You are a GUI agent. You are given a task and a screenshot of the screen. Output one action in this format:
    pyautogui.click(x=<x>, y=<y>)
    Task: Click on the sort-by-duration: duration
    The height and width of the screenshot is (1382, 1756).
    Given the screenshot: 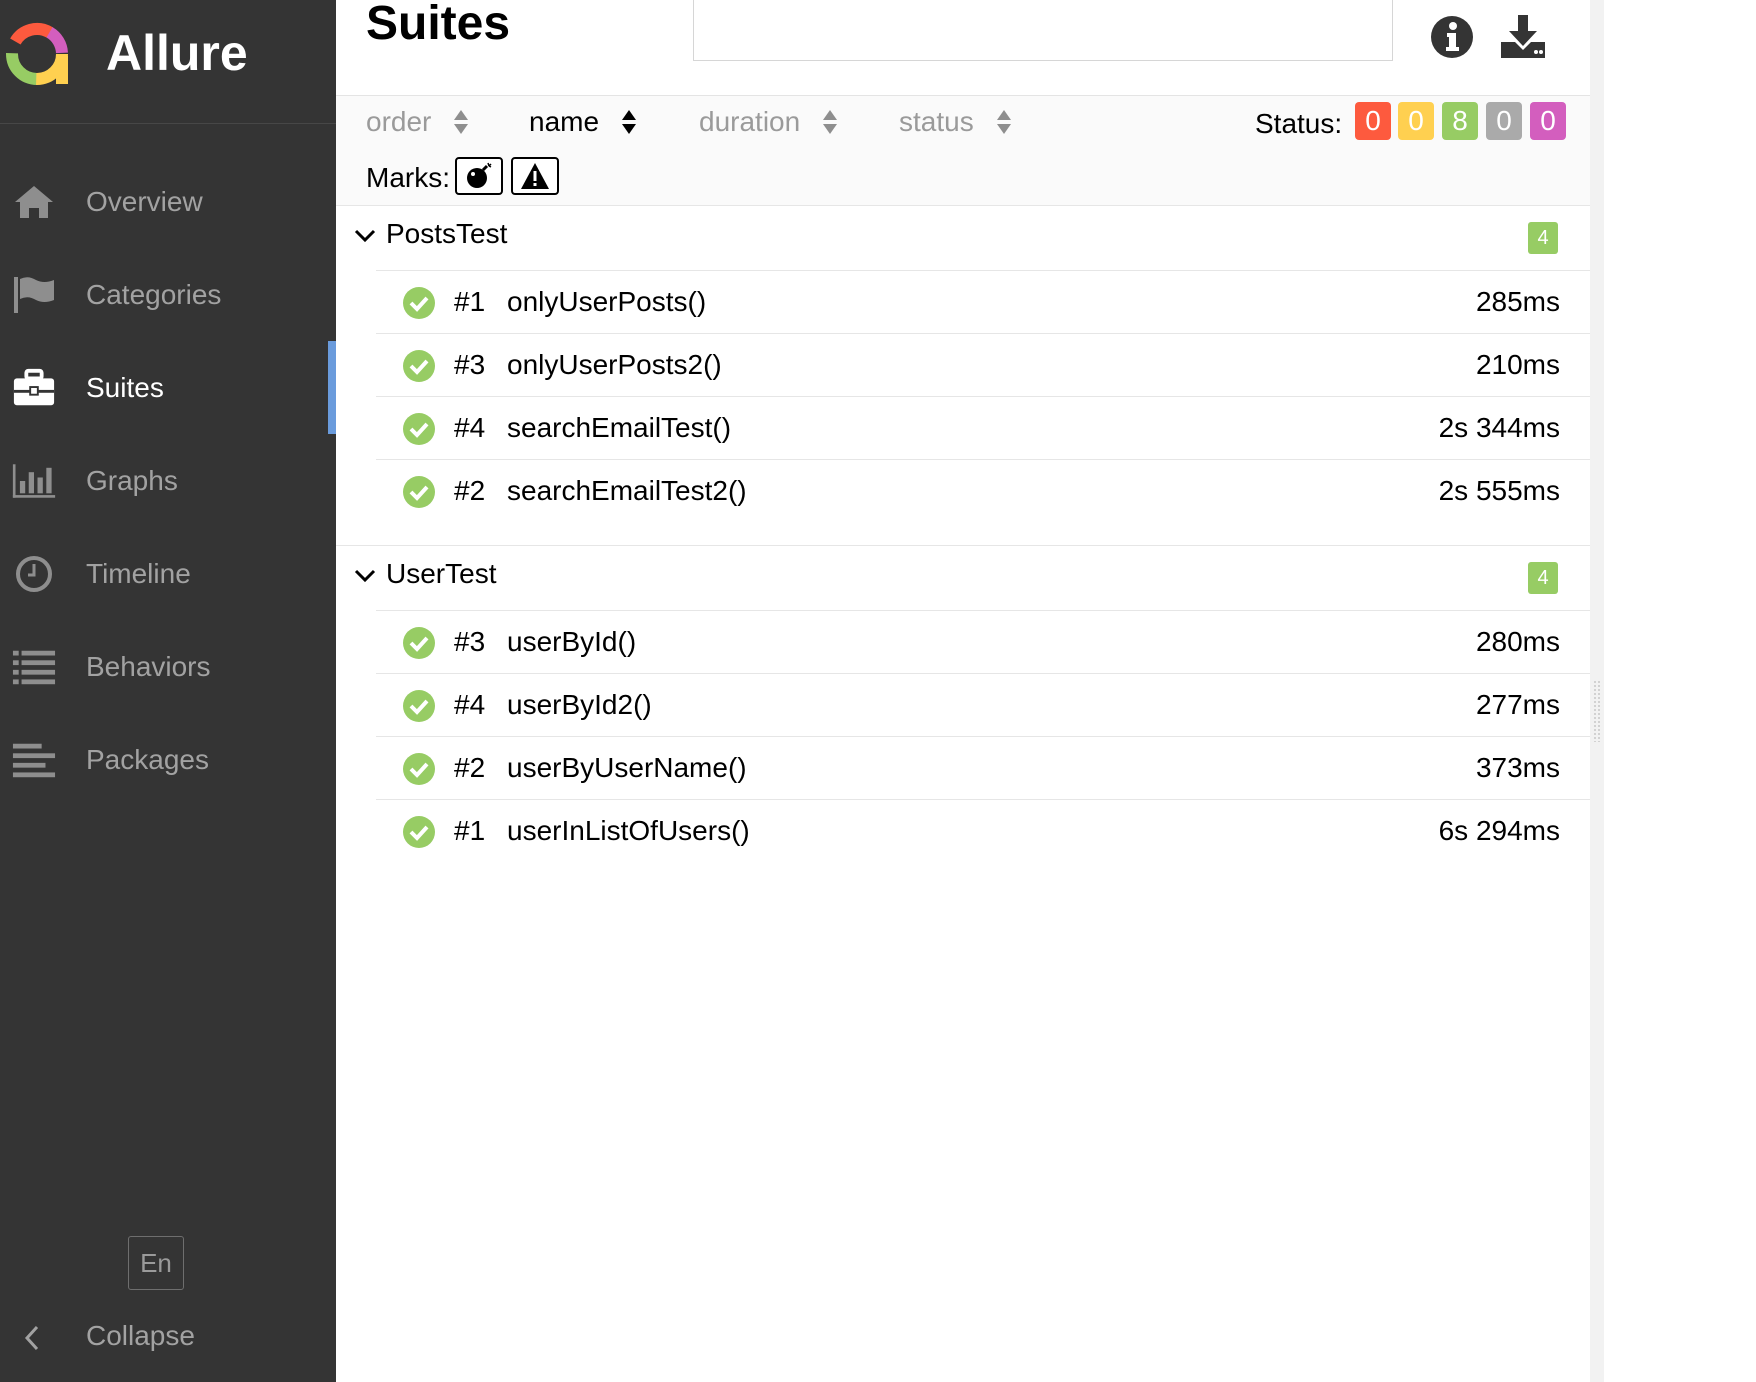 What is the action you would take?
    pyautogui.click(x=768, y=122)
    